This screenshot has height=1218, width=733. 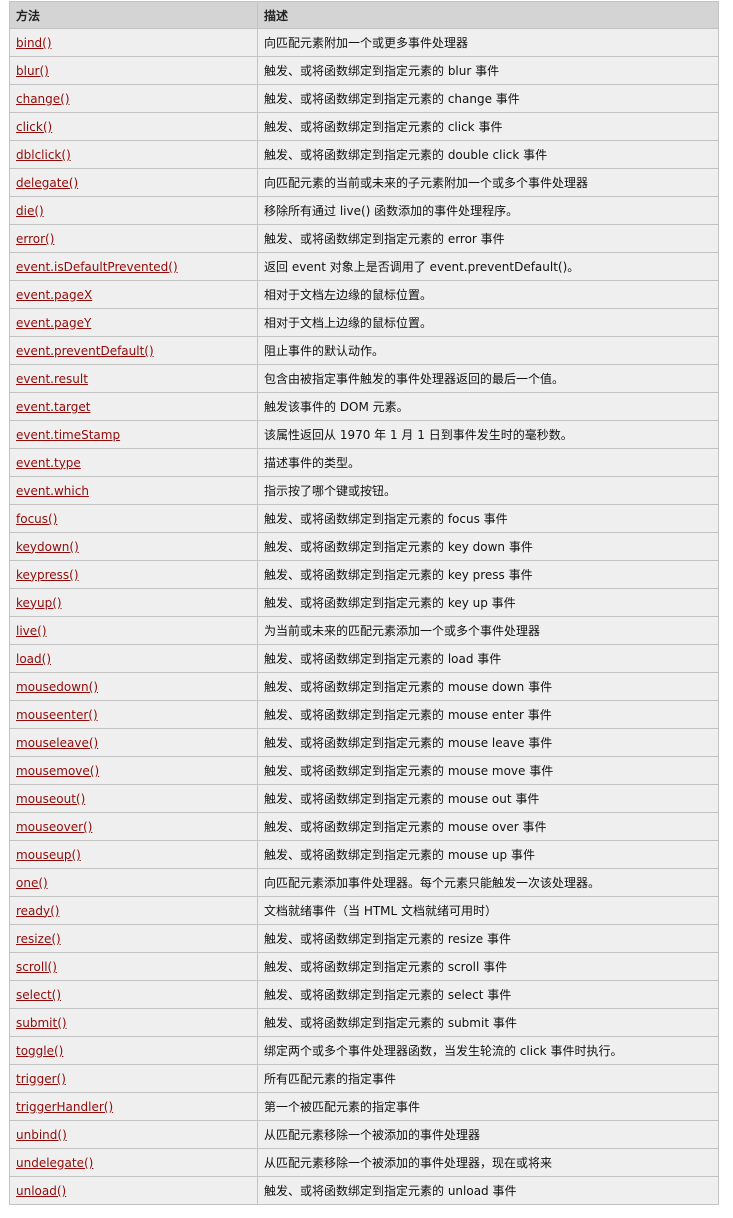 What do you see at coordinates (488, 910) in the screenshot?
I see `description-cell: 文档就绪事件（当 HTML 文档就绪可用时）` at bounding box center [488, 910].